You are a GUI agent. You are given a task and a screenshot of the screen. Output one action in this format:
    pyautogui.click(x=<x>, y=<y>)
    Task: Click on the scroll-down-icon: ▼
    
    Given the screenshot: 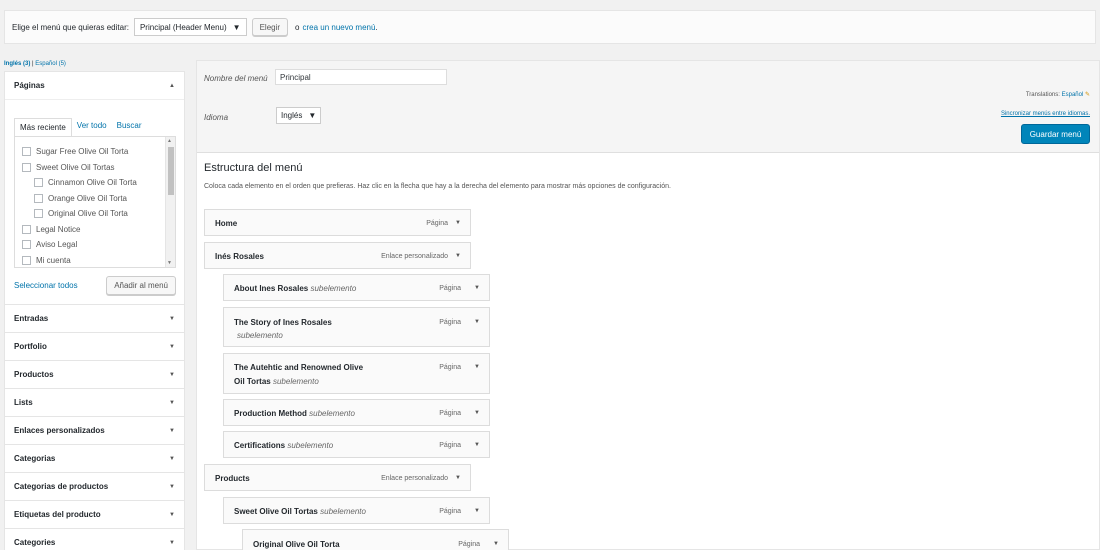 What is the action you would take?
    pyautogui.click(x=169, y=263)
    